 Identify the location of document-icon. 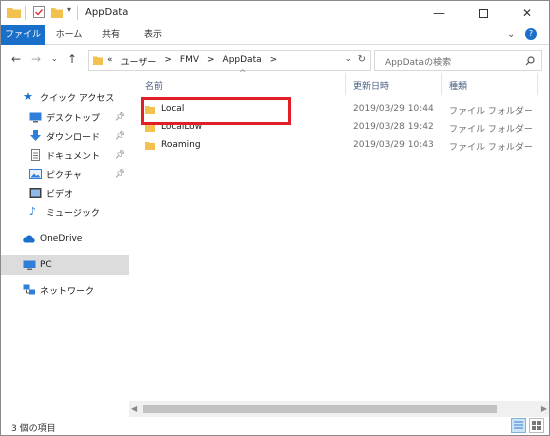
(35, 155).